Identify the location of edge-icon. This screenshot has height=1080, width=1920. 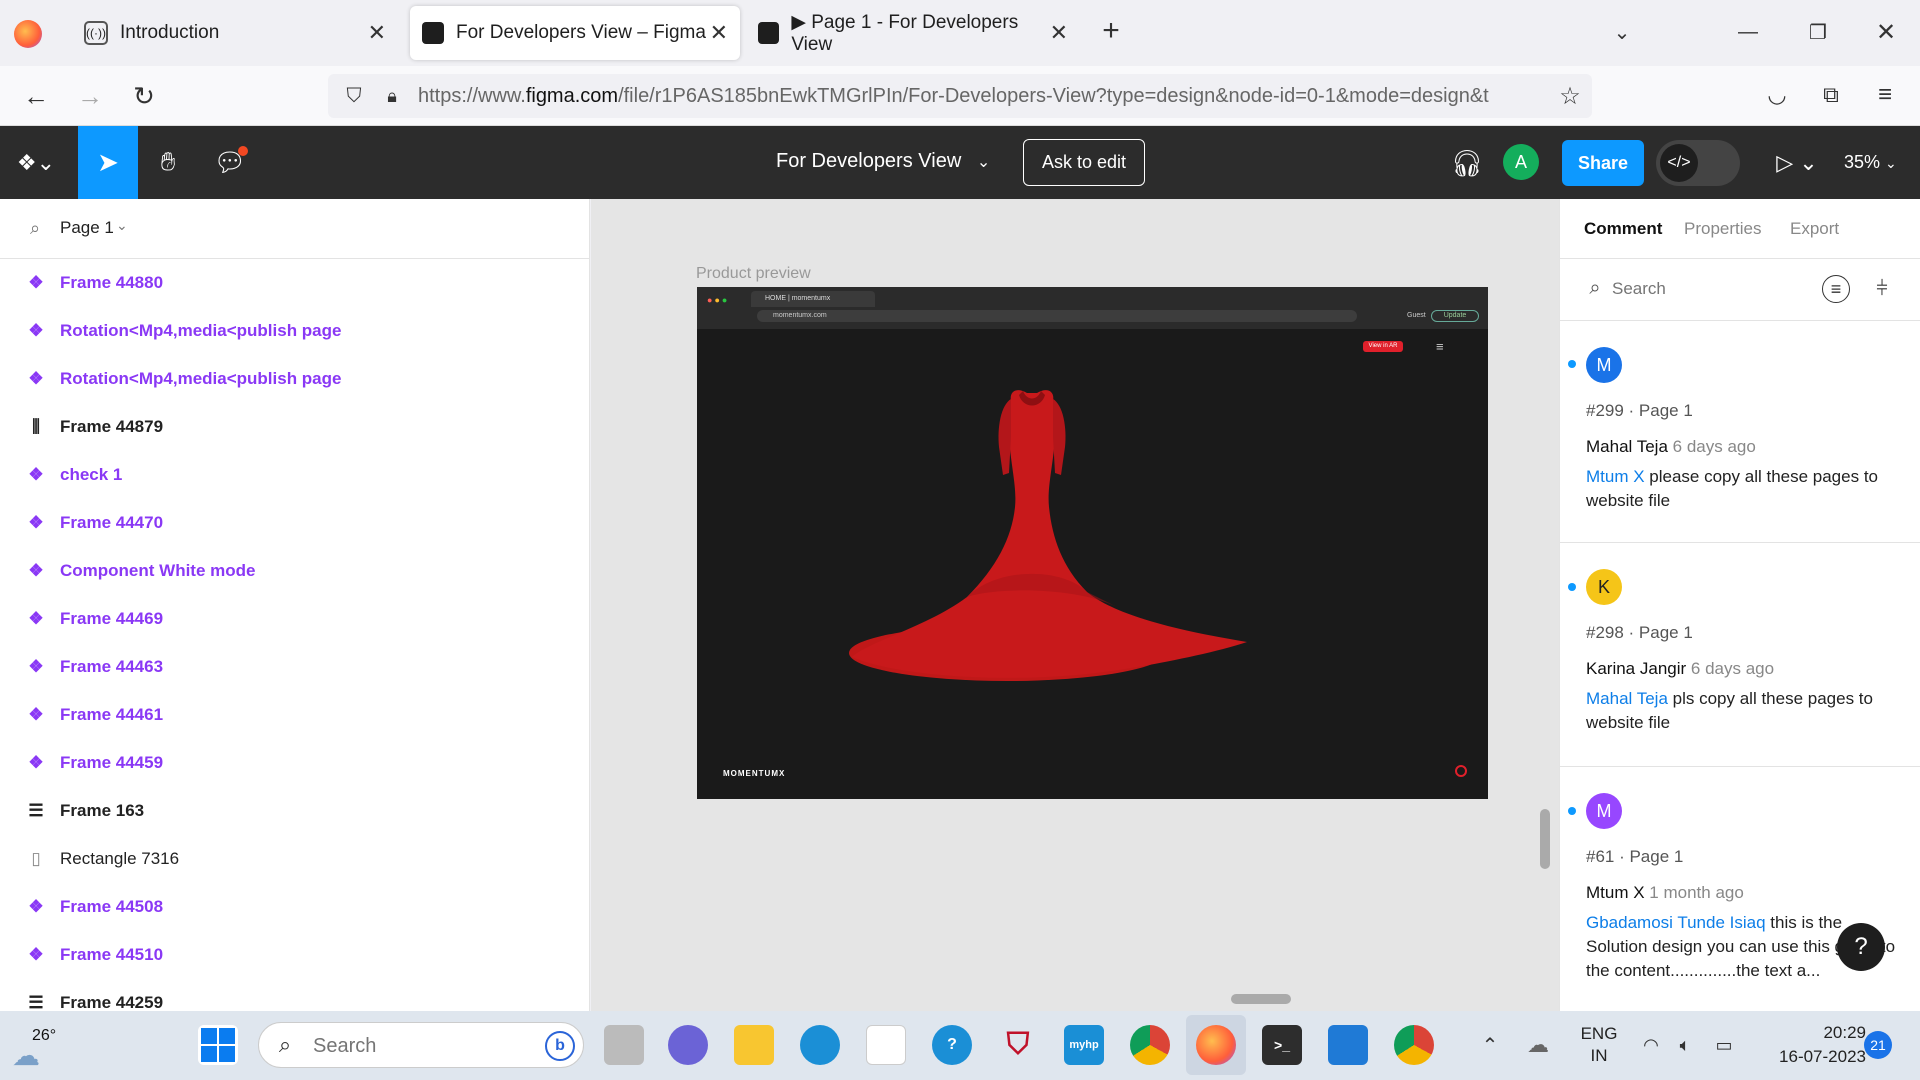
(820, 1045).